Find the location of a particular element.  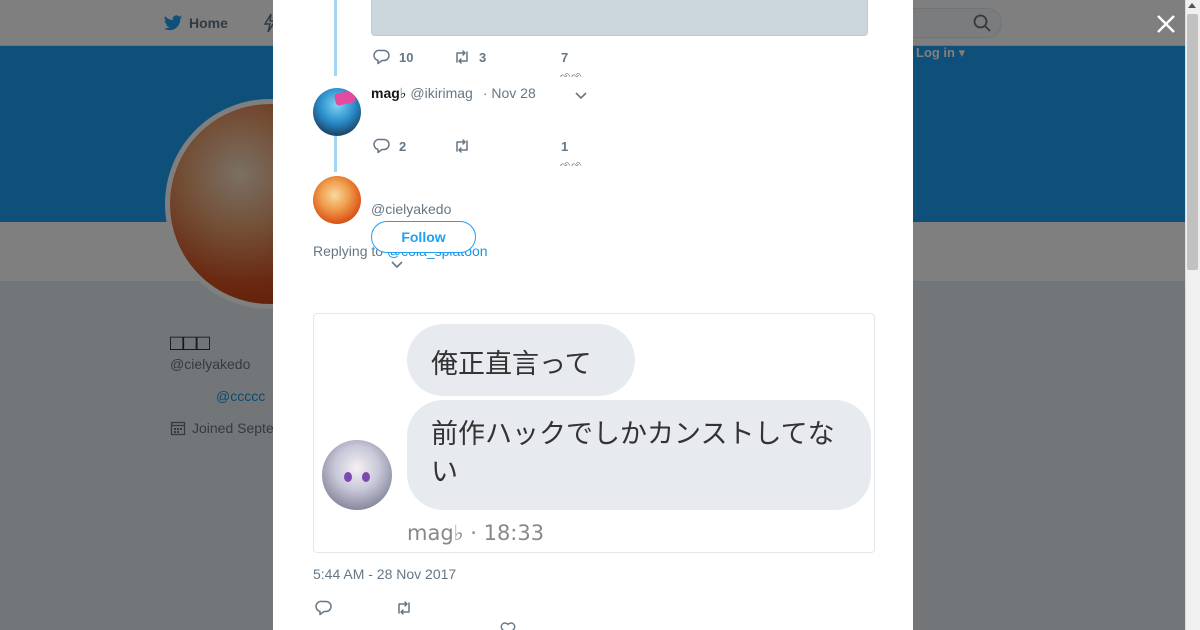

follow-button: Follow is located at coordinates (423, 237).